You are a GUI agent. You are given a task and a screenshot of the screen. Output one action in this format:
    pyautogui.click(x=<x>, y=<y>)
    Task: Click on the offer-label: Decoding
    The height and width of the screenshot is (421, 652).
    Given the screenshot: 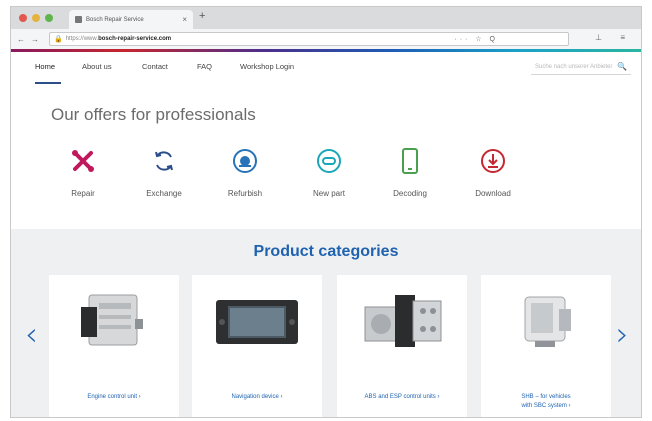 What is the action you would take?
    pyautogui.click(x=410, y=193)
    